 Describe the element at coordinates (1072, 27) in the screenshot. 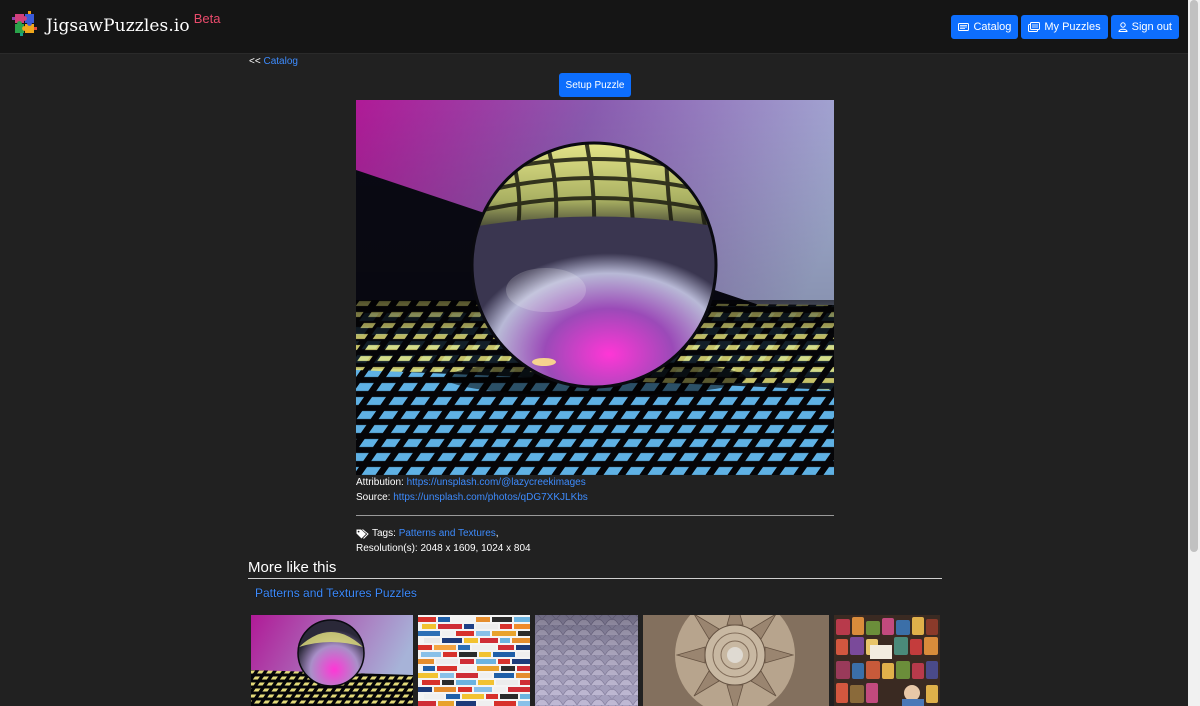

I see `my-puzzles-button-label: My Puzzles` at that location.